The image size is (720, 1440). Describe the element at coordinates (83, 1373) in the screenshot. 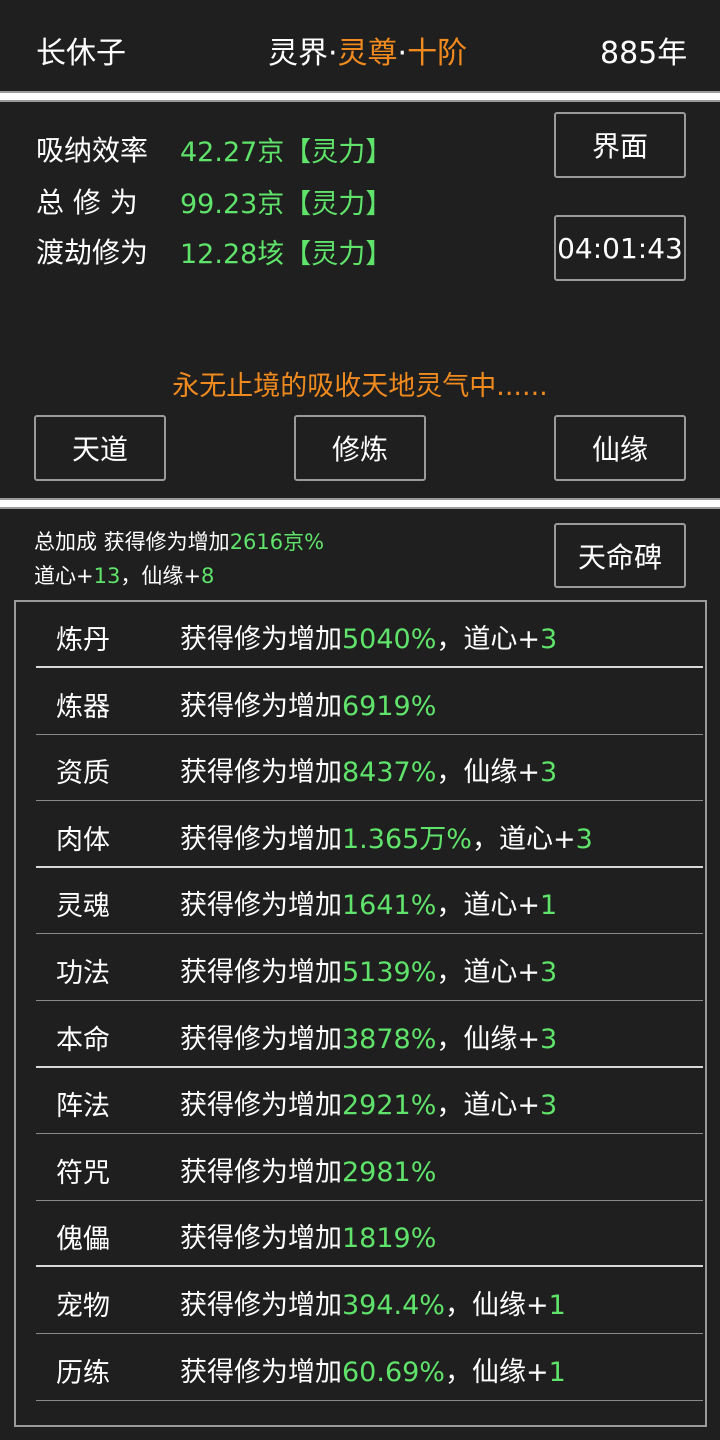

I see `list-item-name: 历练` at that location.